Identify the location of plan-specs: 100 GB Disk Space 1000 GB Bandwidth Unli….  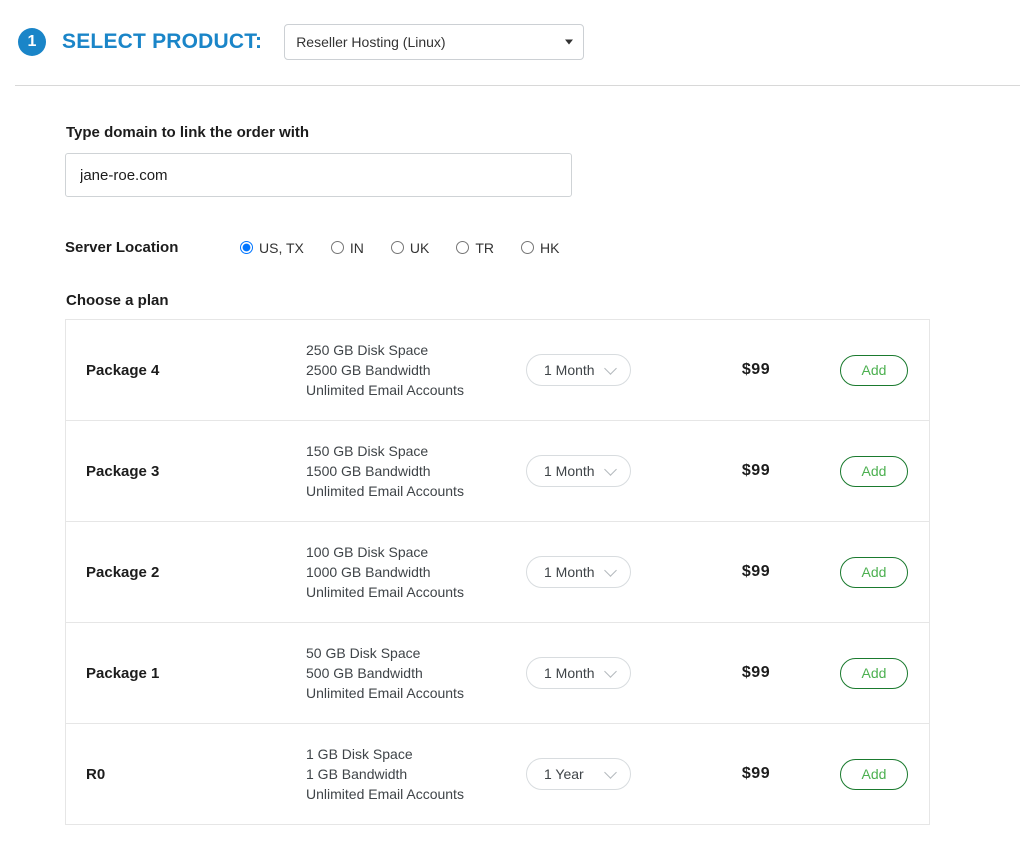
(416, 572).